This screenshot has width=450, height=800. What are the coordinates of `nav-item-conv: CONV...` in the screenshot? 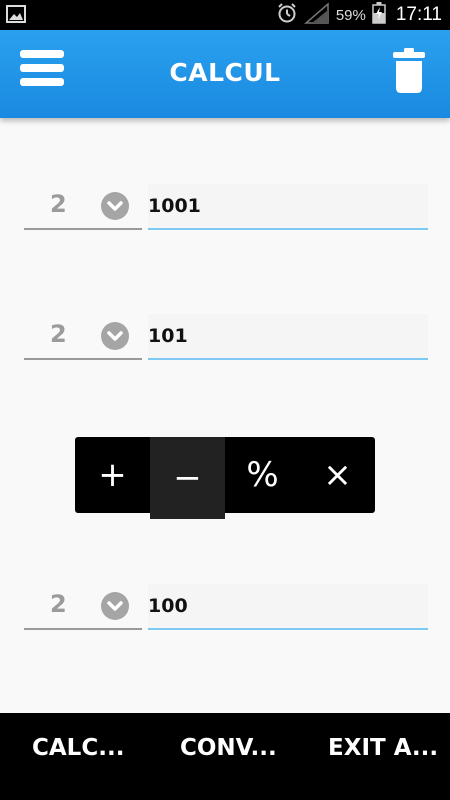 It's located at (228, 755).